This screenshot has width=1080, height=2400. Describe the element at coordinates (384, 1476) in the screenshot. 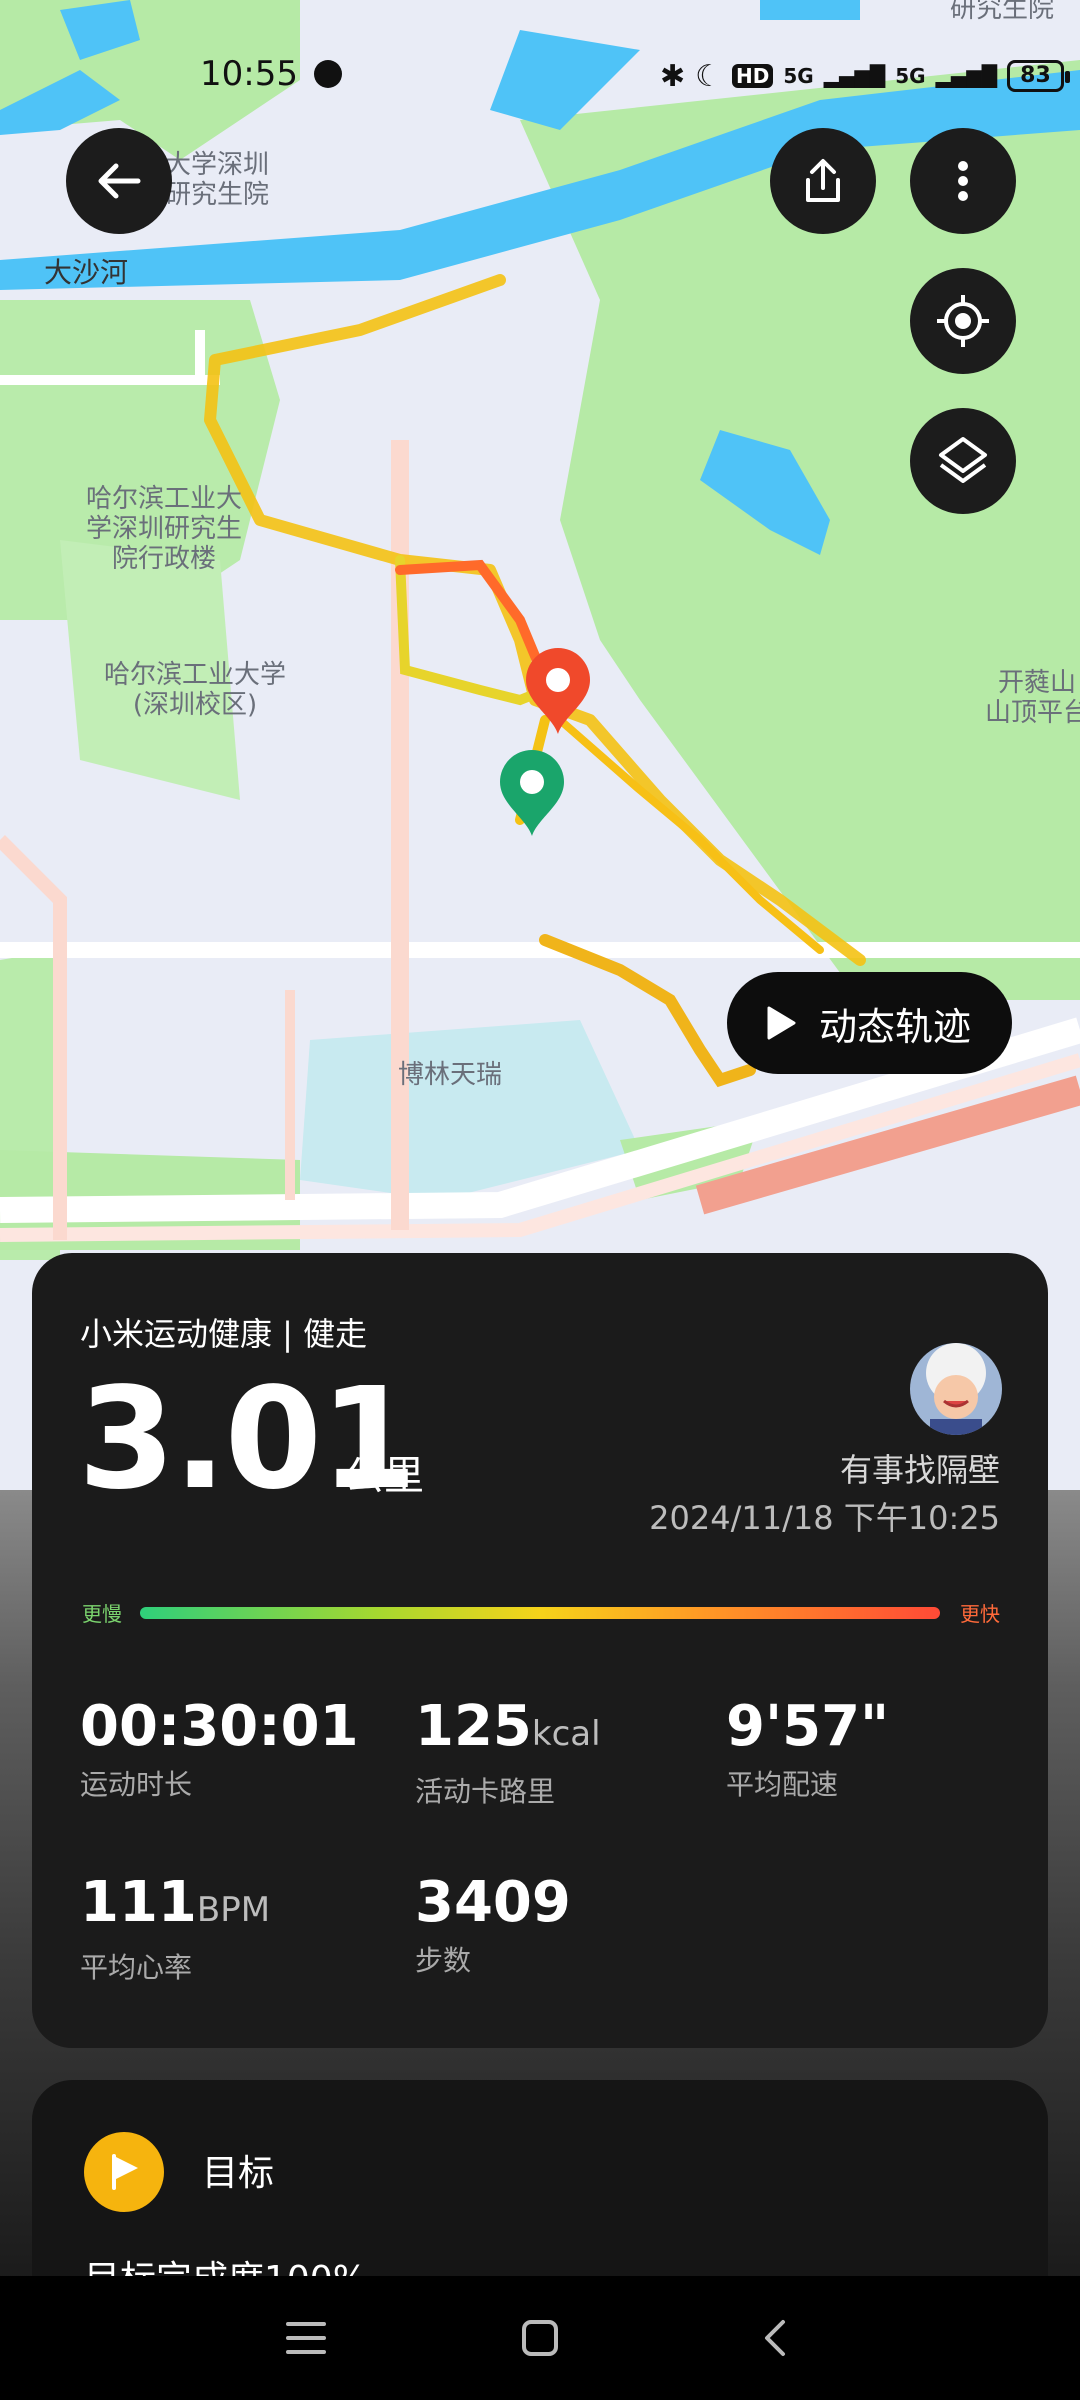

I see `distance-unit: 公里` at that location.